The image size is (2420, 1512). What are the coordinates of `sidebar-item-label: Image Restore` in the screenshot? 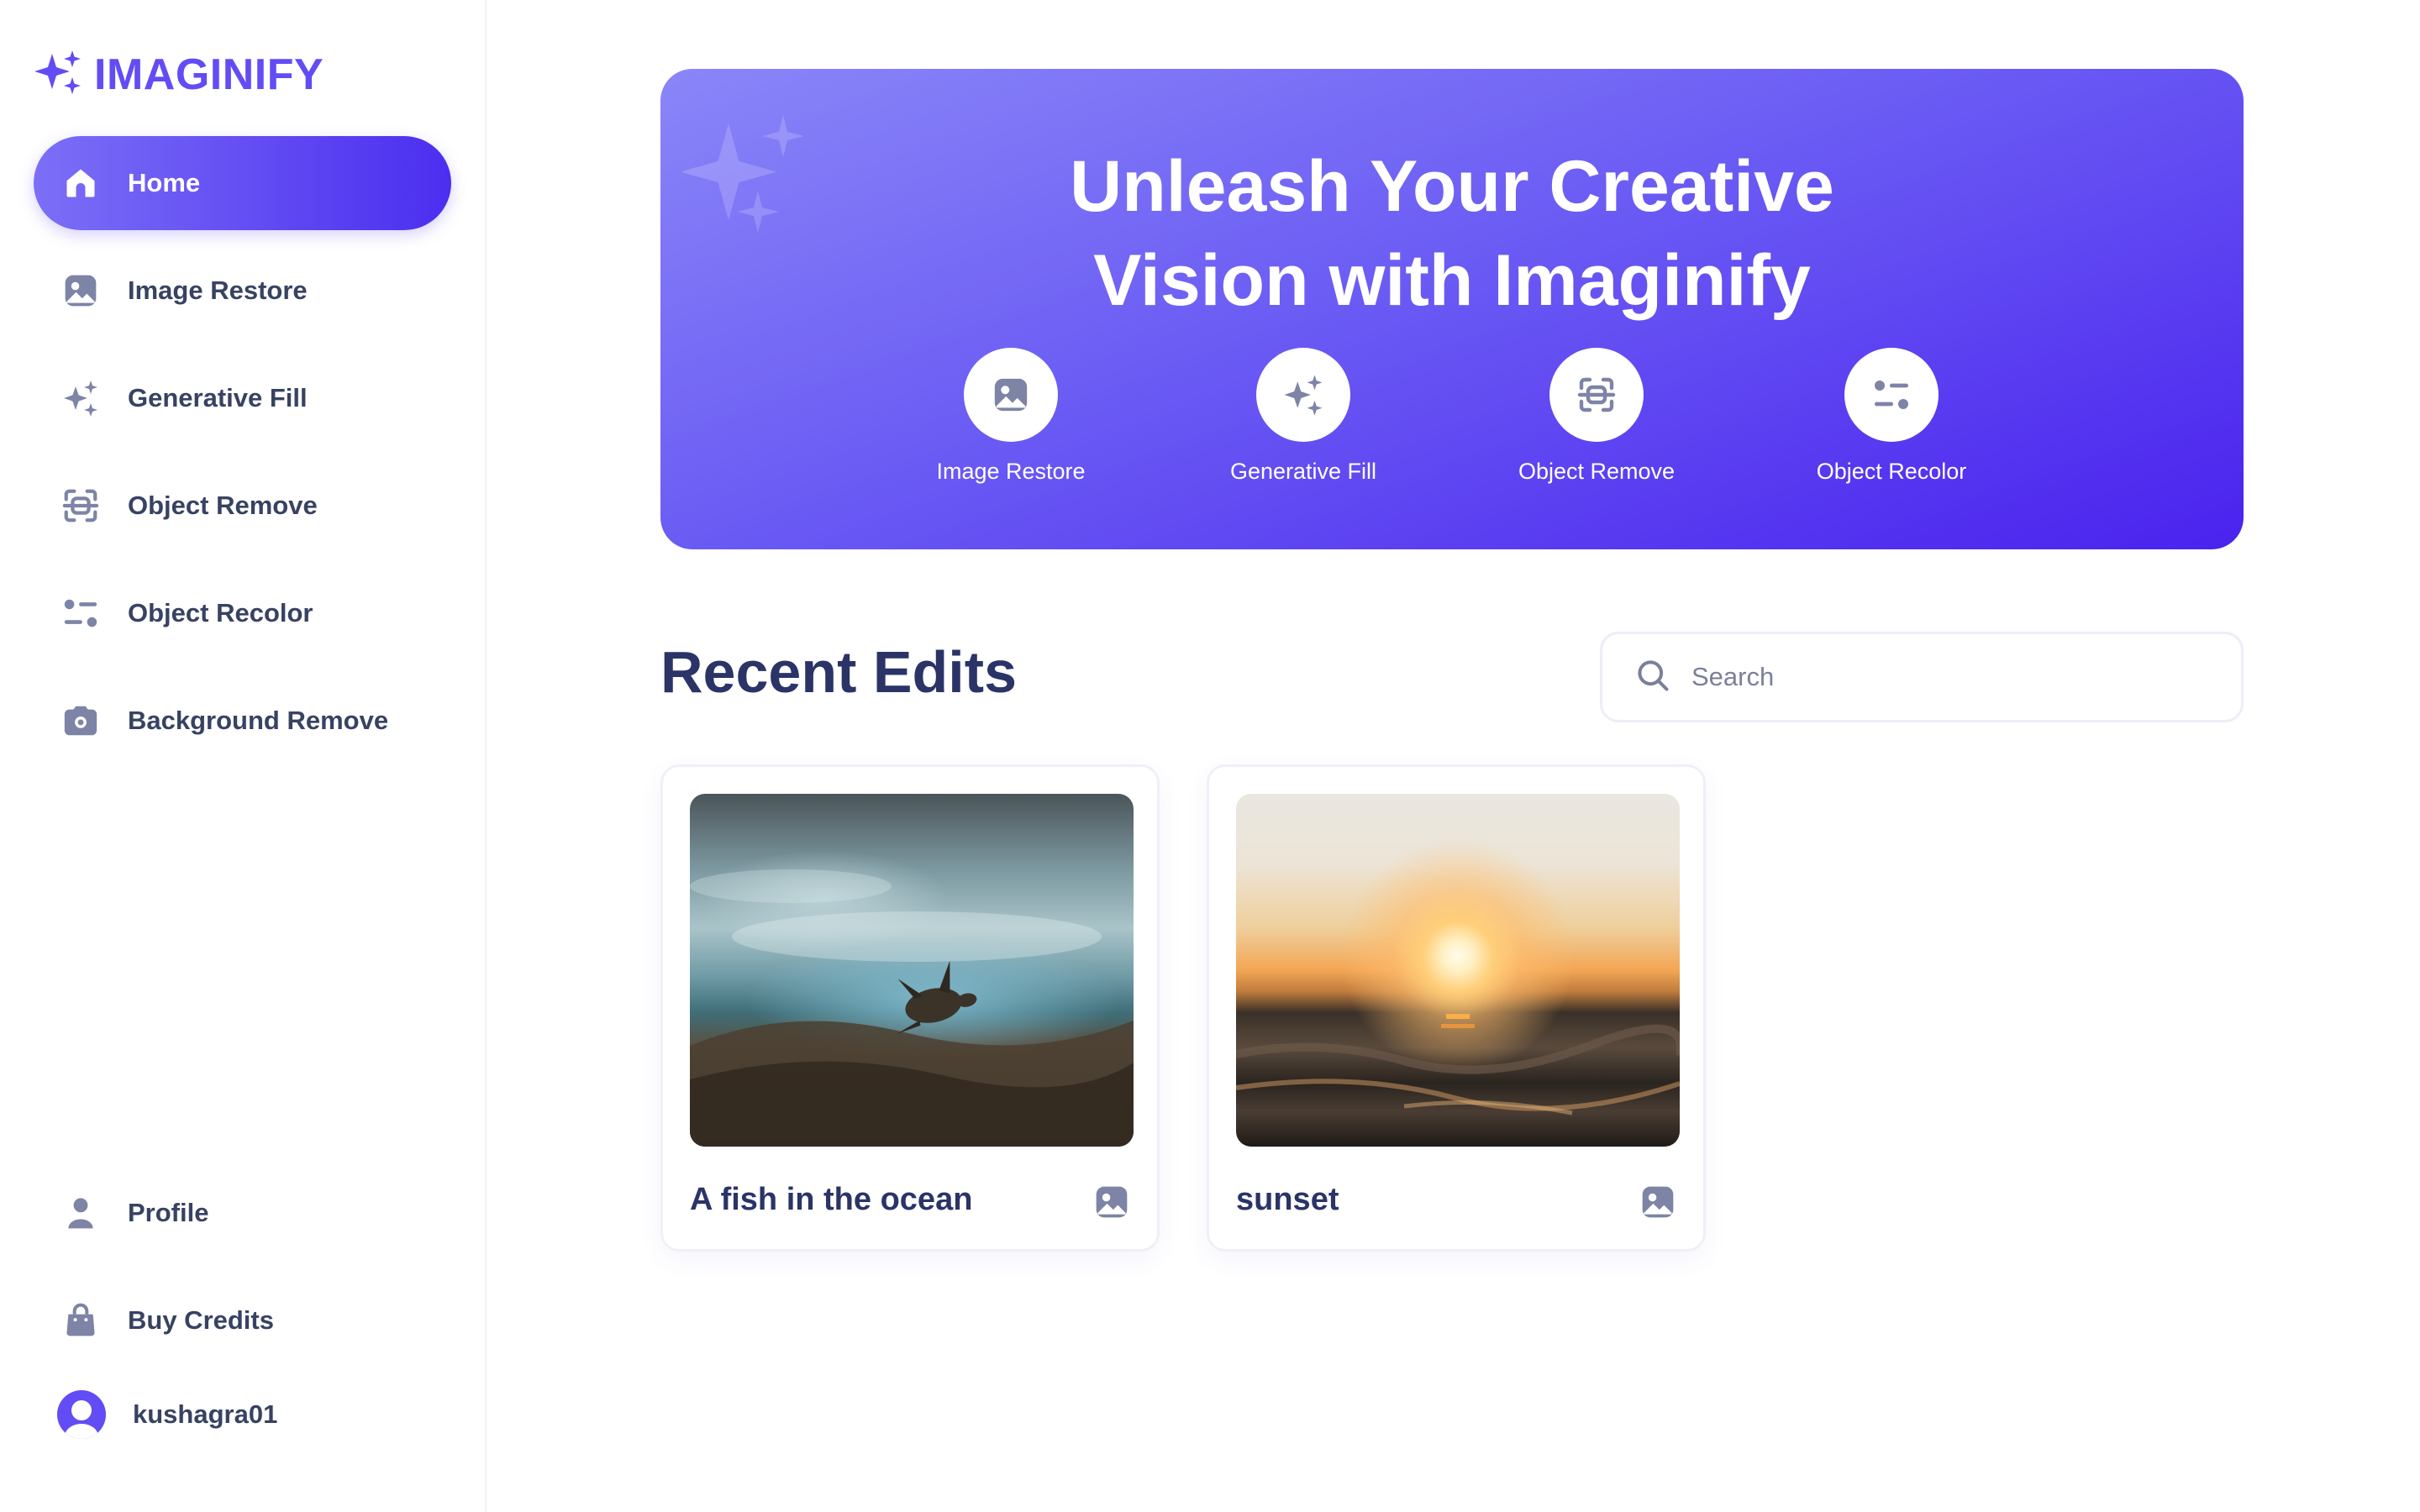 It's located at (218, 290).